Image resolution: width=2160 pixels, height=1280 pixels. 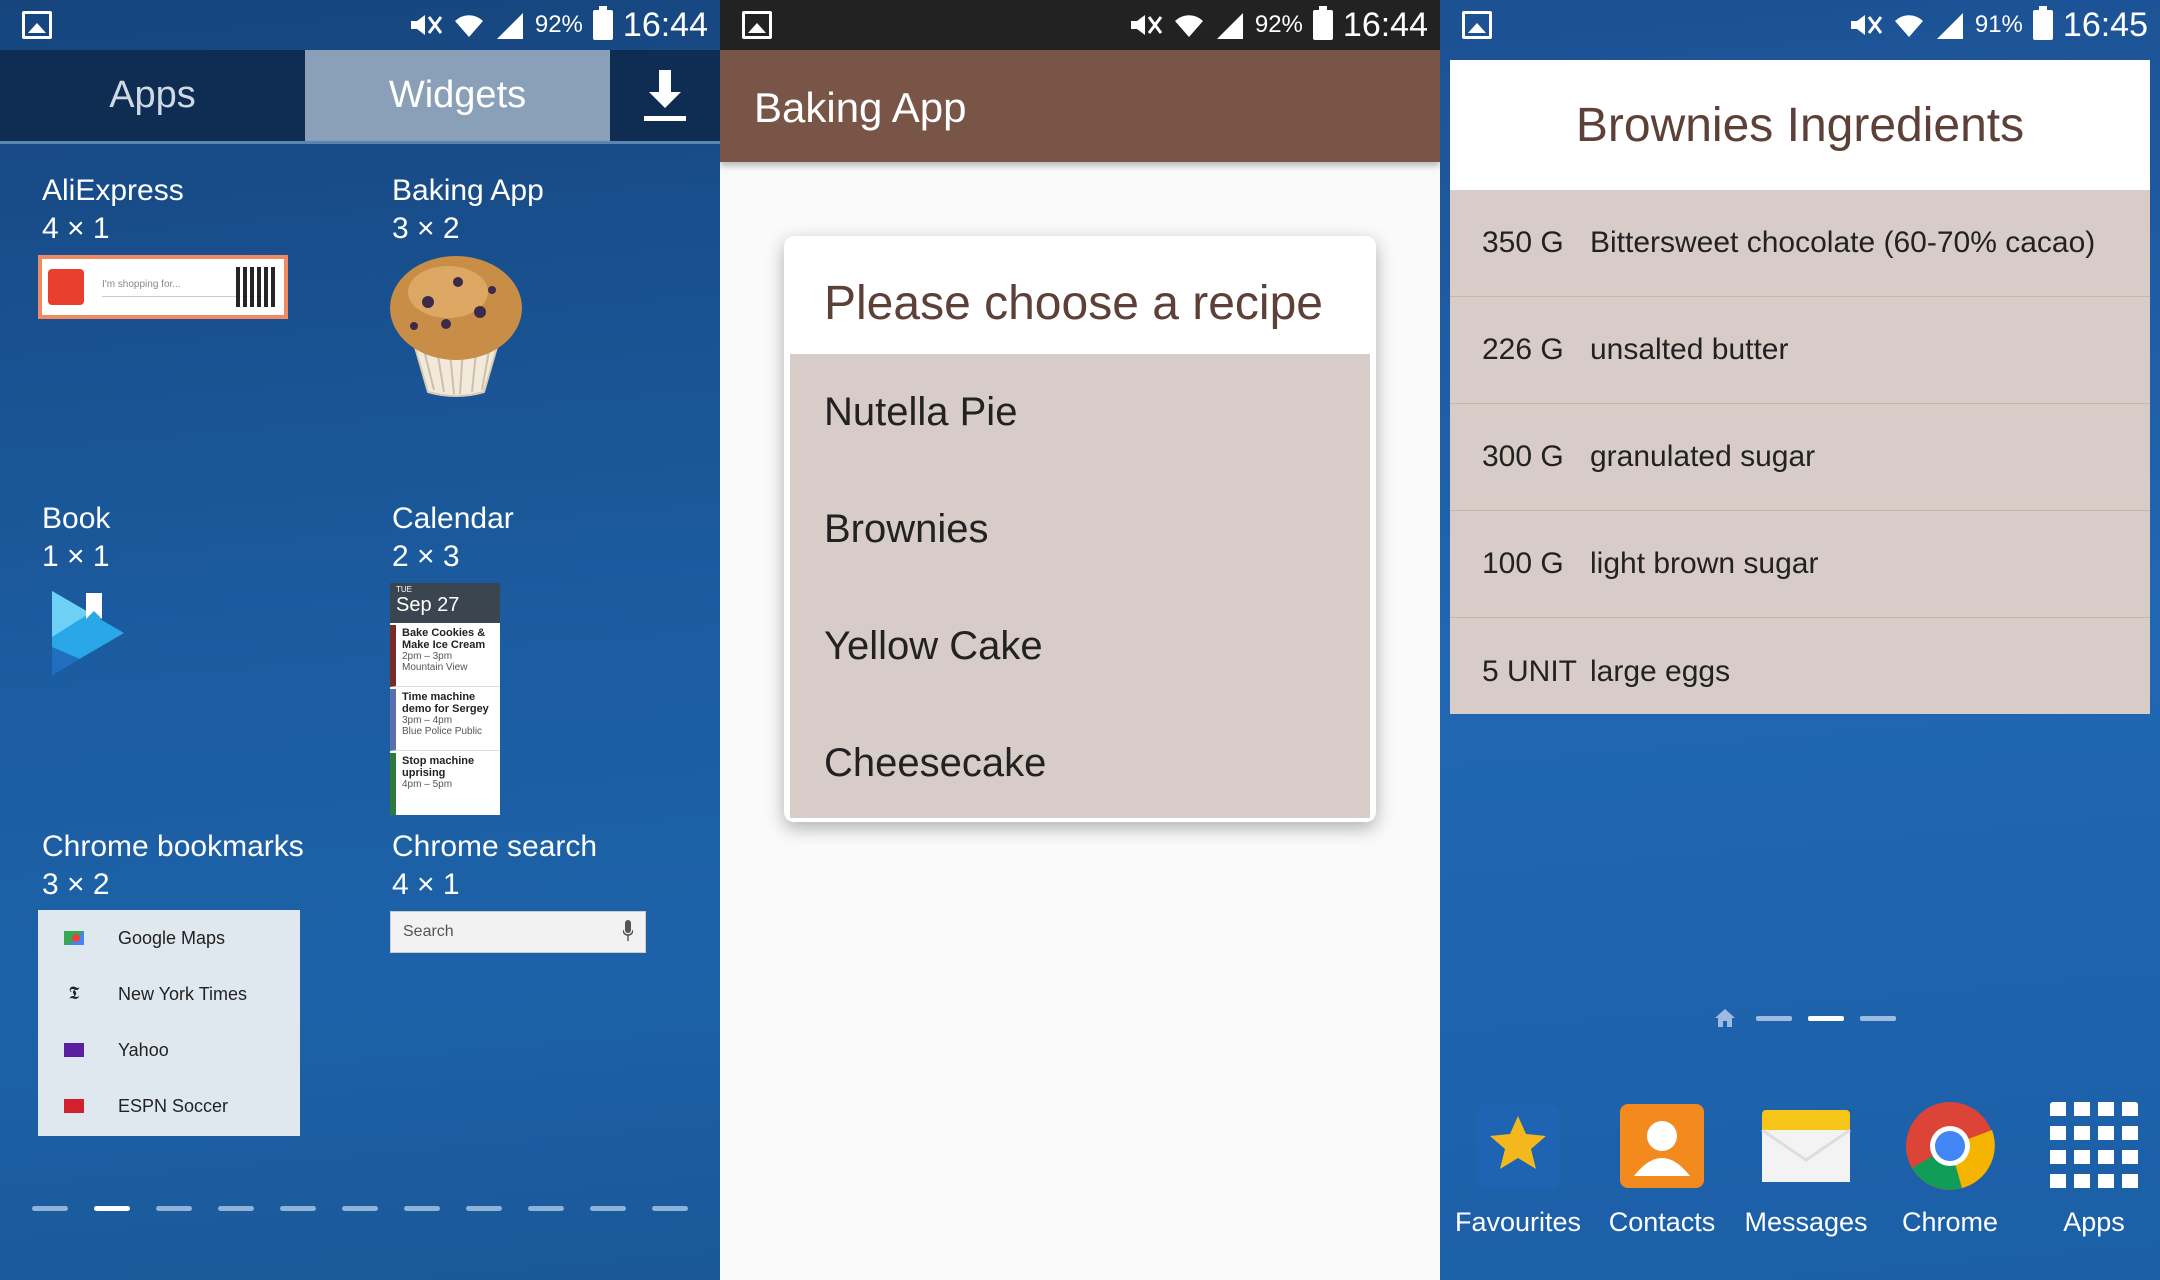 What do you see at coordinates (74, 993) in the screenshot?
I see `nyt-icon: 𝕿` at bounding box center [74, 993].